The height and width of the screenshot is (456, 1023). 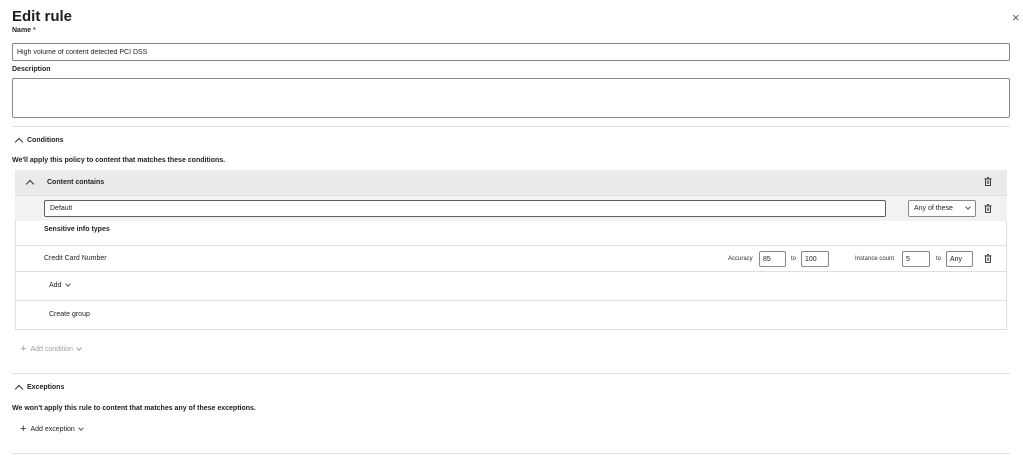 I want to click on panel-title: Edit rule, so click(x=42, y=16).